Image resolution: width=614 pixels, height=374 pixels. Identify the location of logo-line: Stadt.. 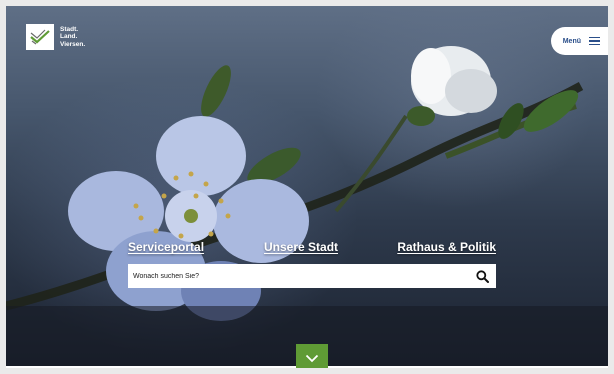
(69, 29).